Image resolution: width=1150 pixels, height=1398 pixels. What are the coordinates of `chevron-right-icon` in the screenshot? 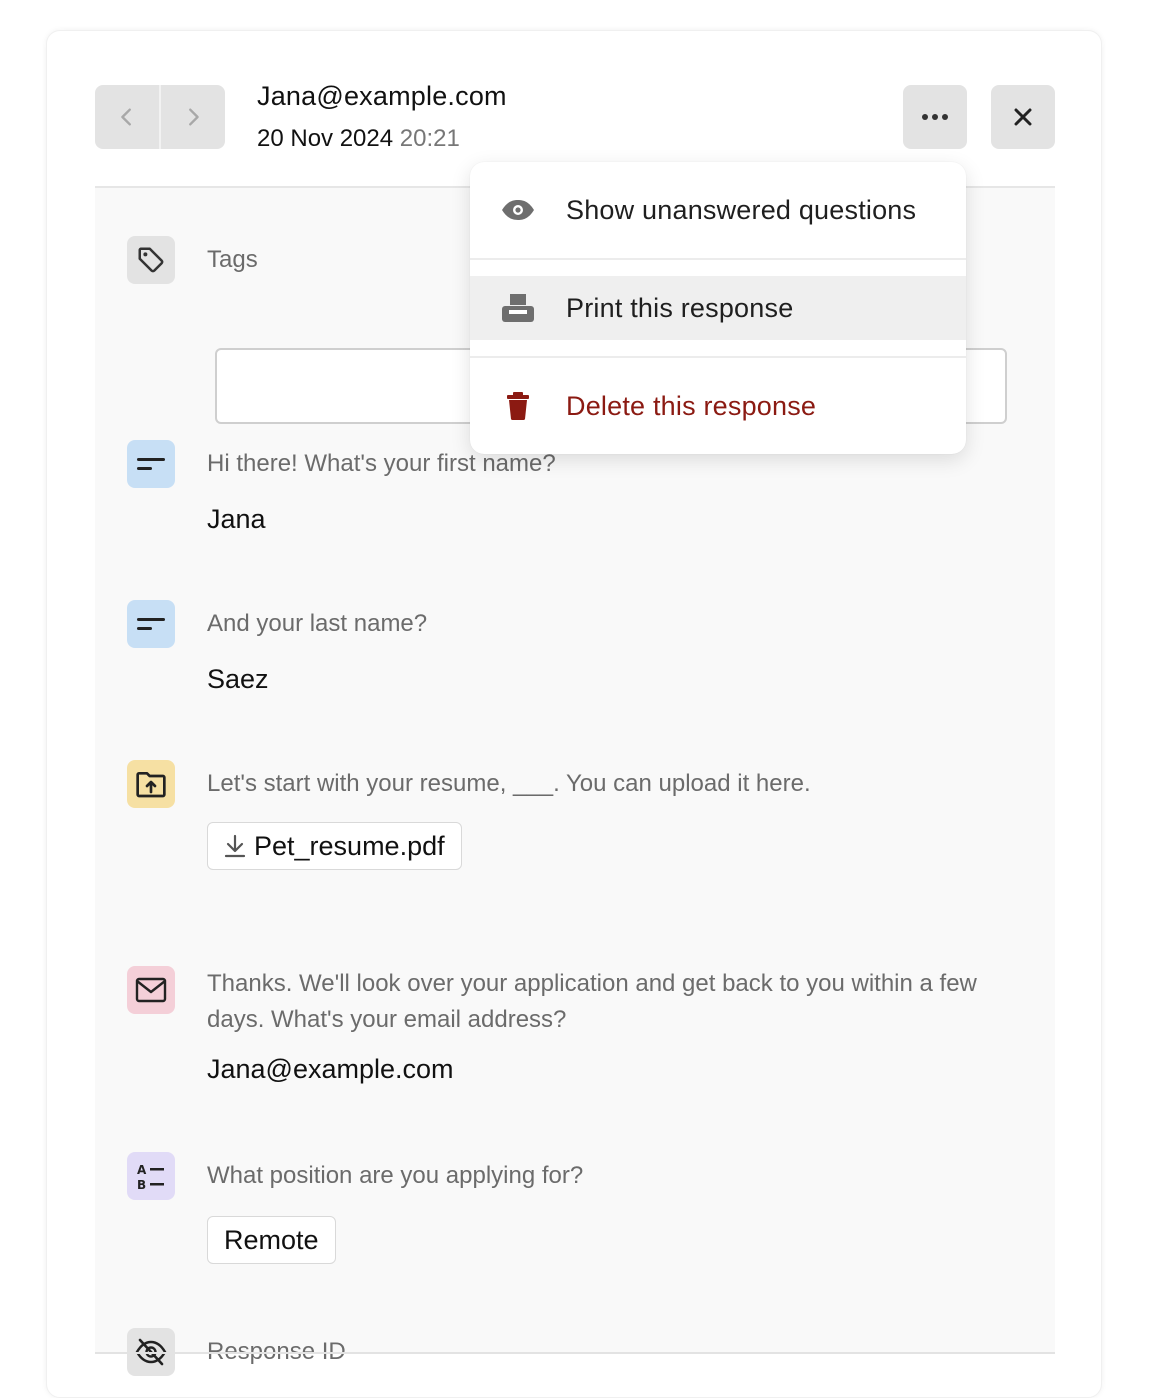 It's located at (194, 117).